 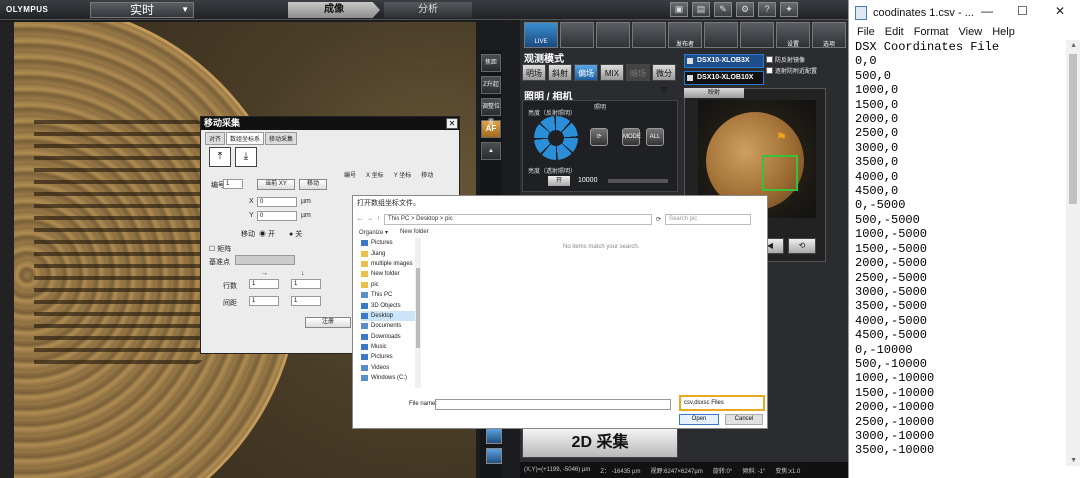 What do you see at coordinates (277, 202) in the screenshot?
I see `x-input: 0` at bounding box center [277, 202].